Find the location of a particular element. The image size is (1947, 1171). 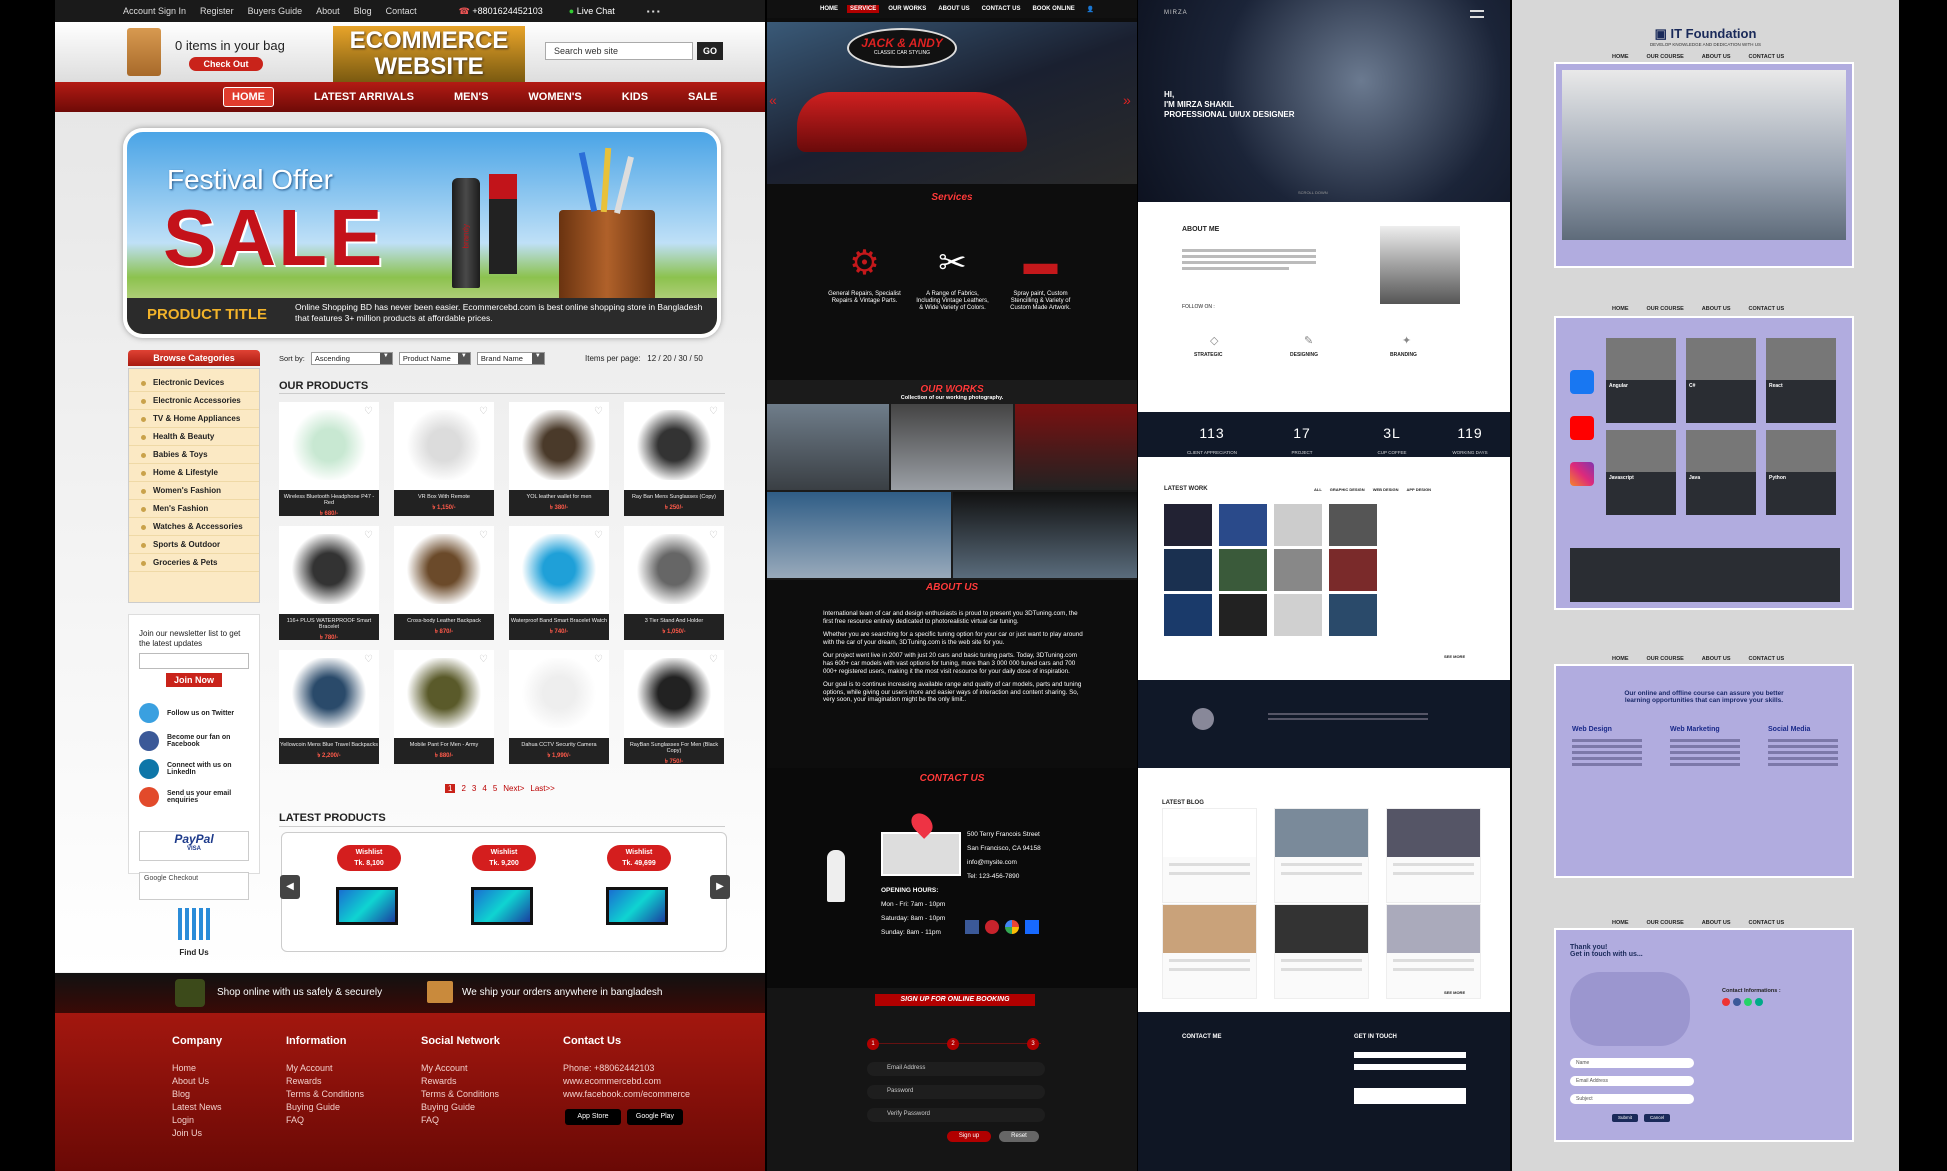

course-card: Python is located at coordinates (1801, 472).